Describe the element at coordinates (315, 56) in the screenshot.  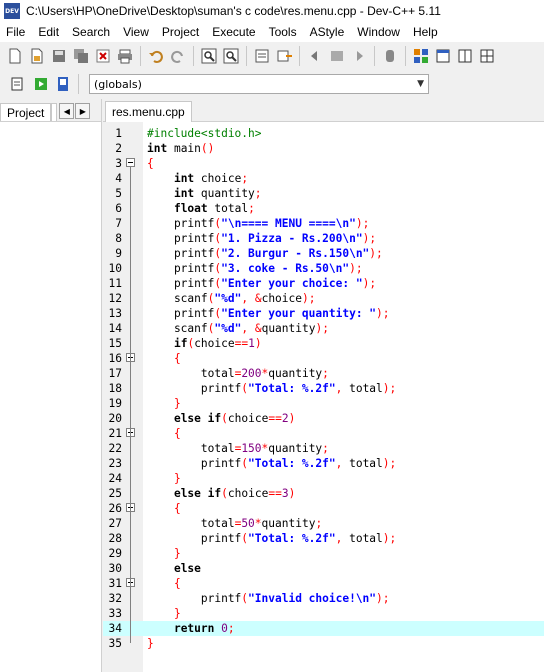
I see `unindent-icon` at that location.